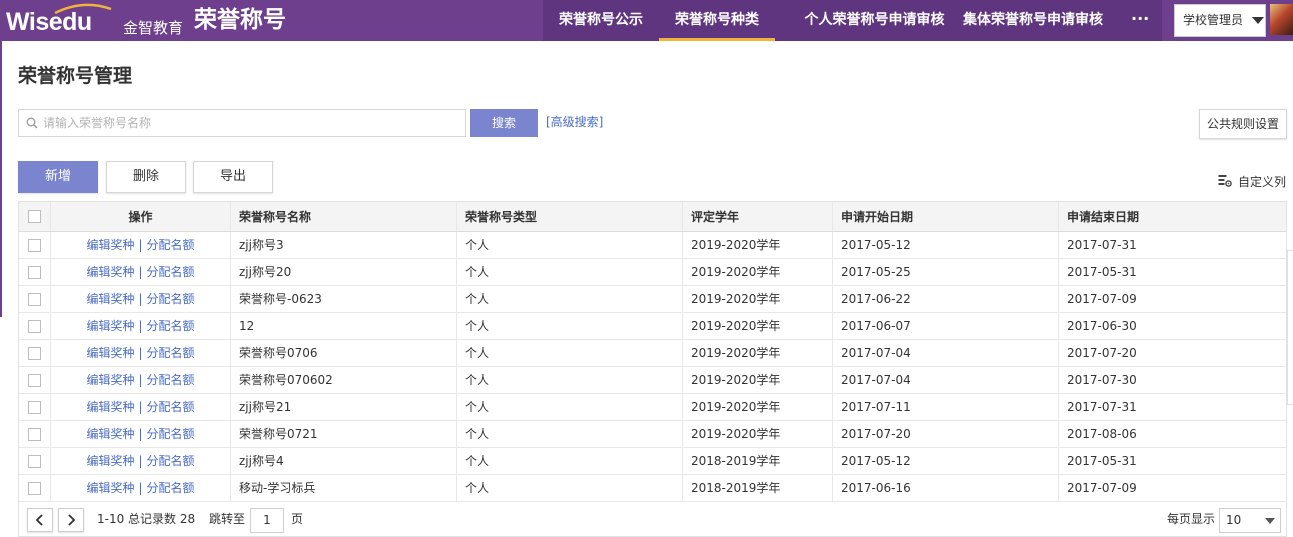 The width and height of the screenshot is (1293, 537). I want to click on cell-year: 2019-2020学年, so click(758, 380).